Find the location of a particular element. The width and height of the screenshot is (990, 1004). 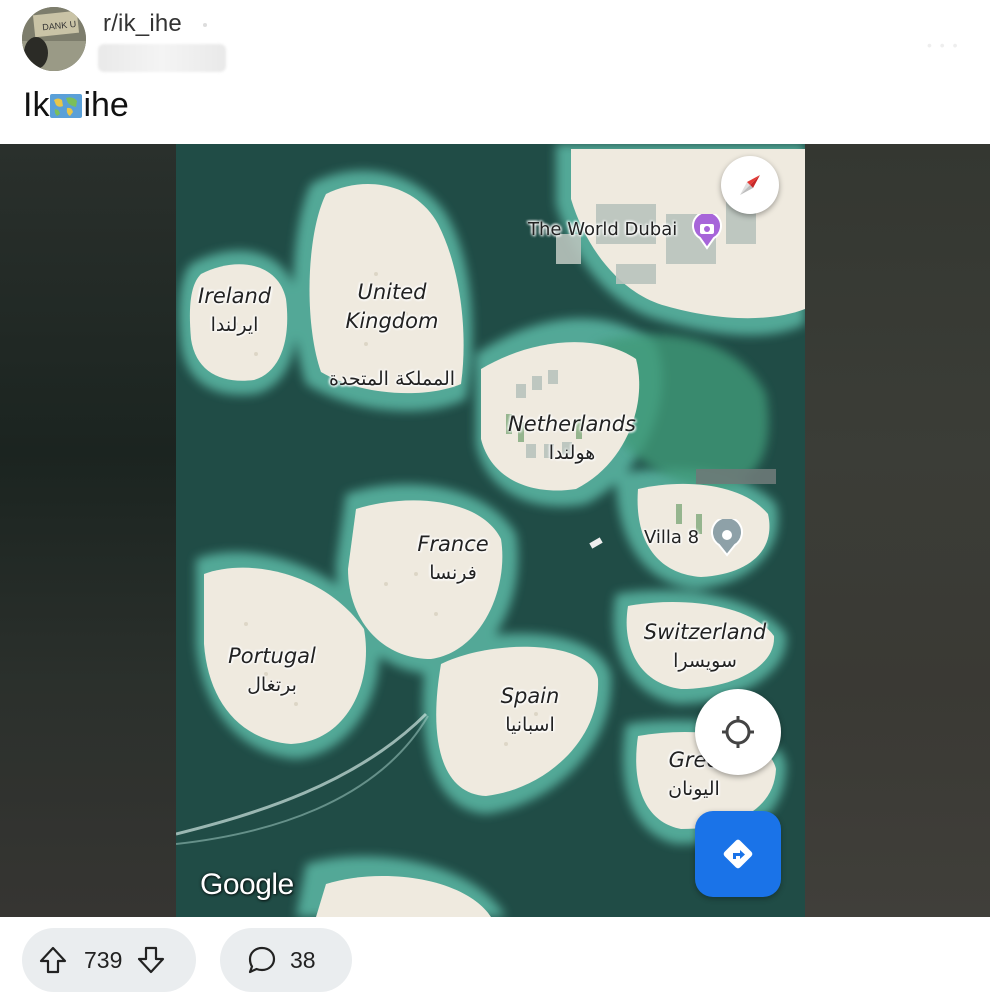

spain-ar: اسبانيا is located at coordinates (530, 725).